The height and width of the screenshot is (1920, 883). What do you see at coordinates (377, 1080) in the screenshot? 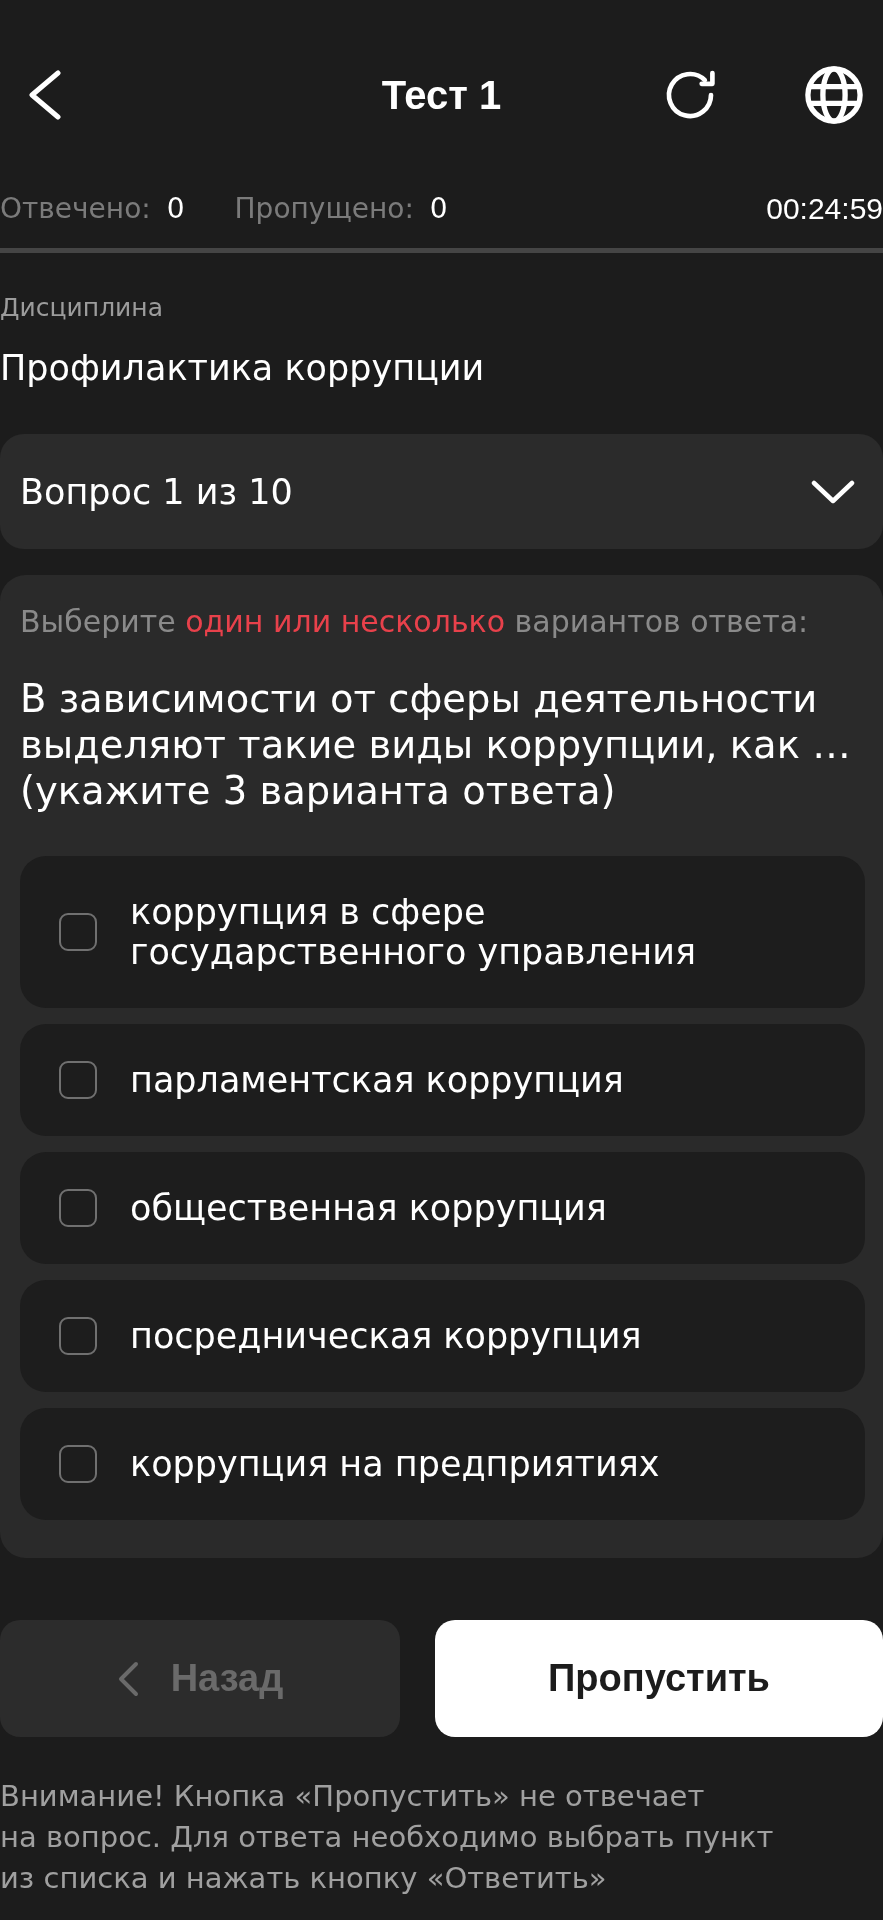
I see `option-label: парламентская коррупция` at bounding box center [377, 1080].